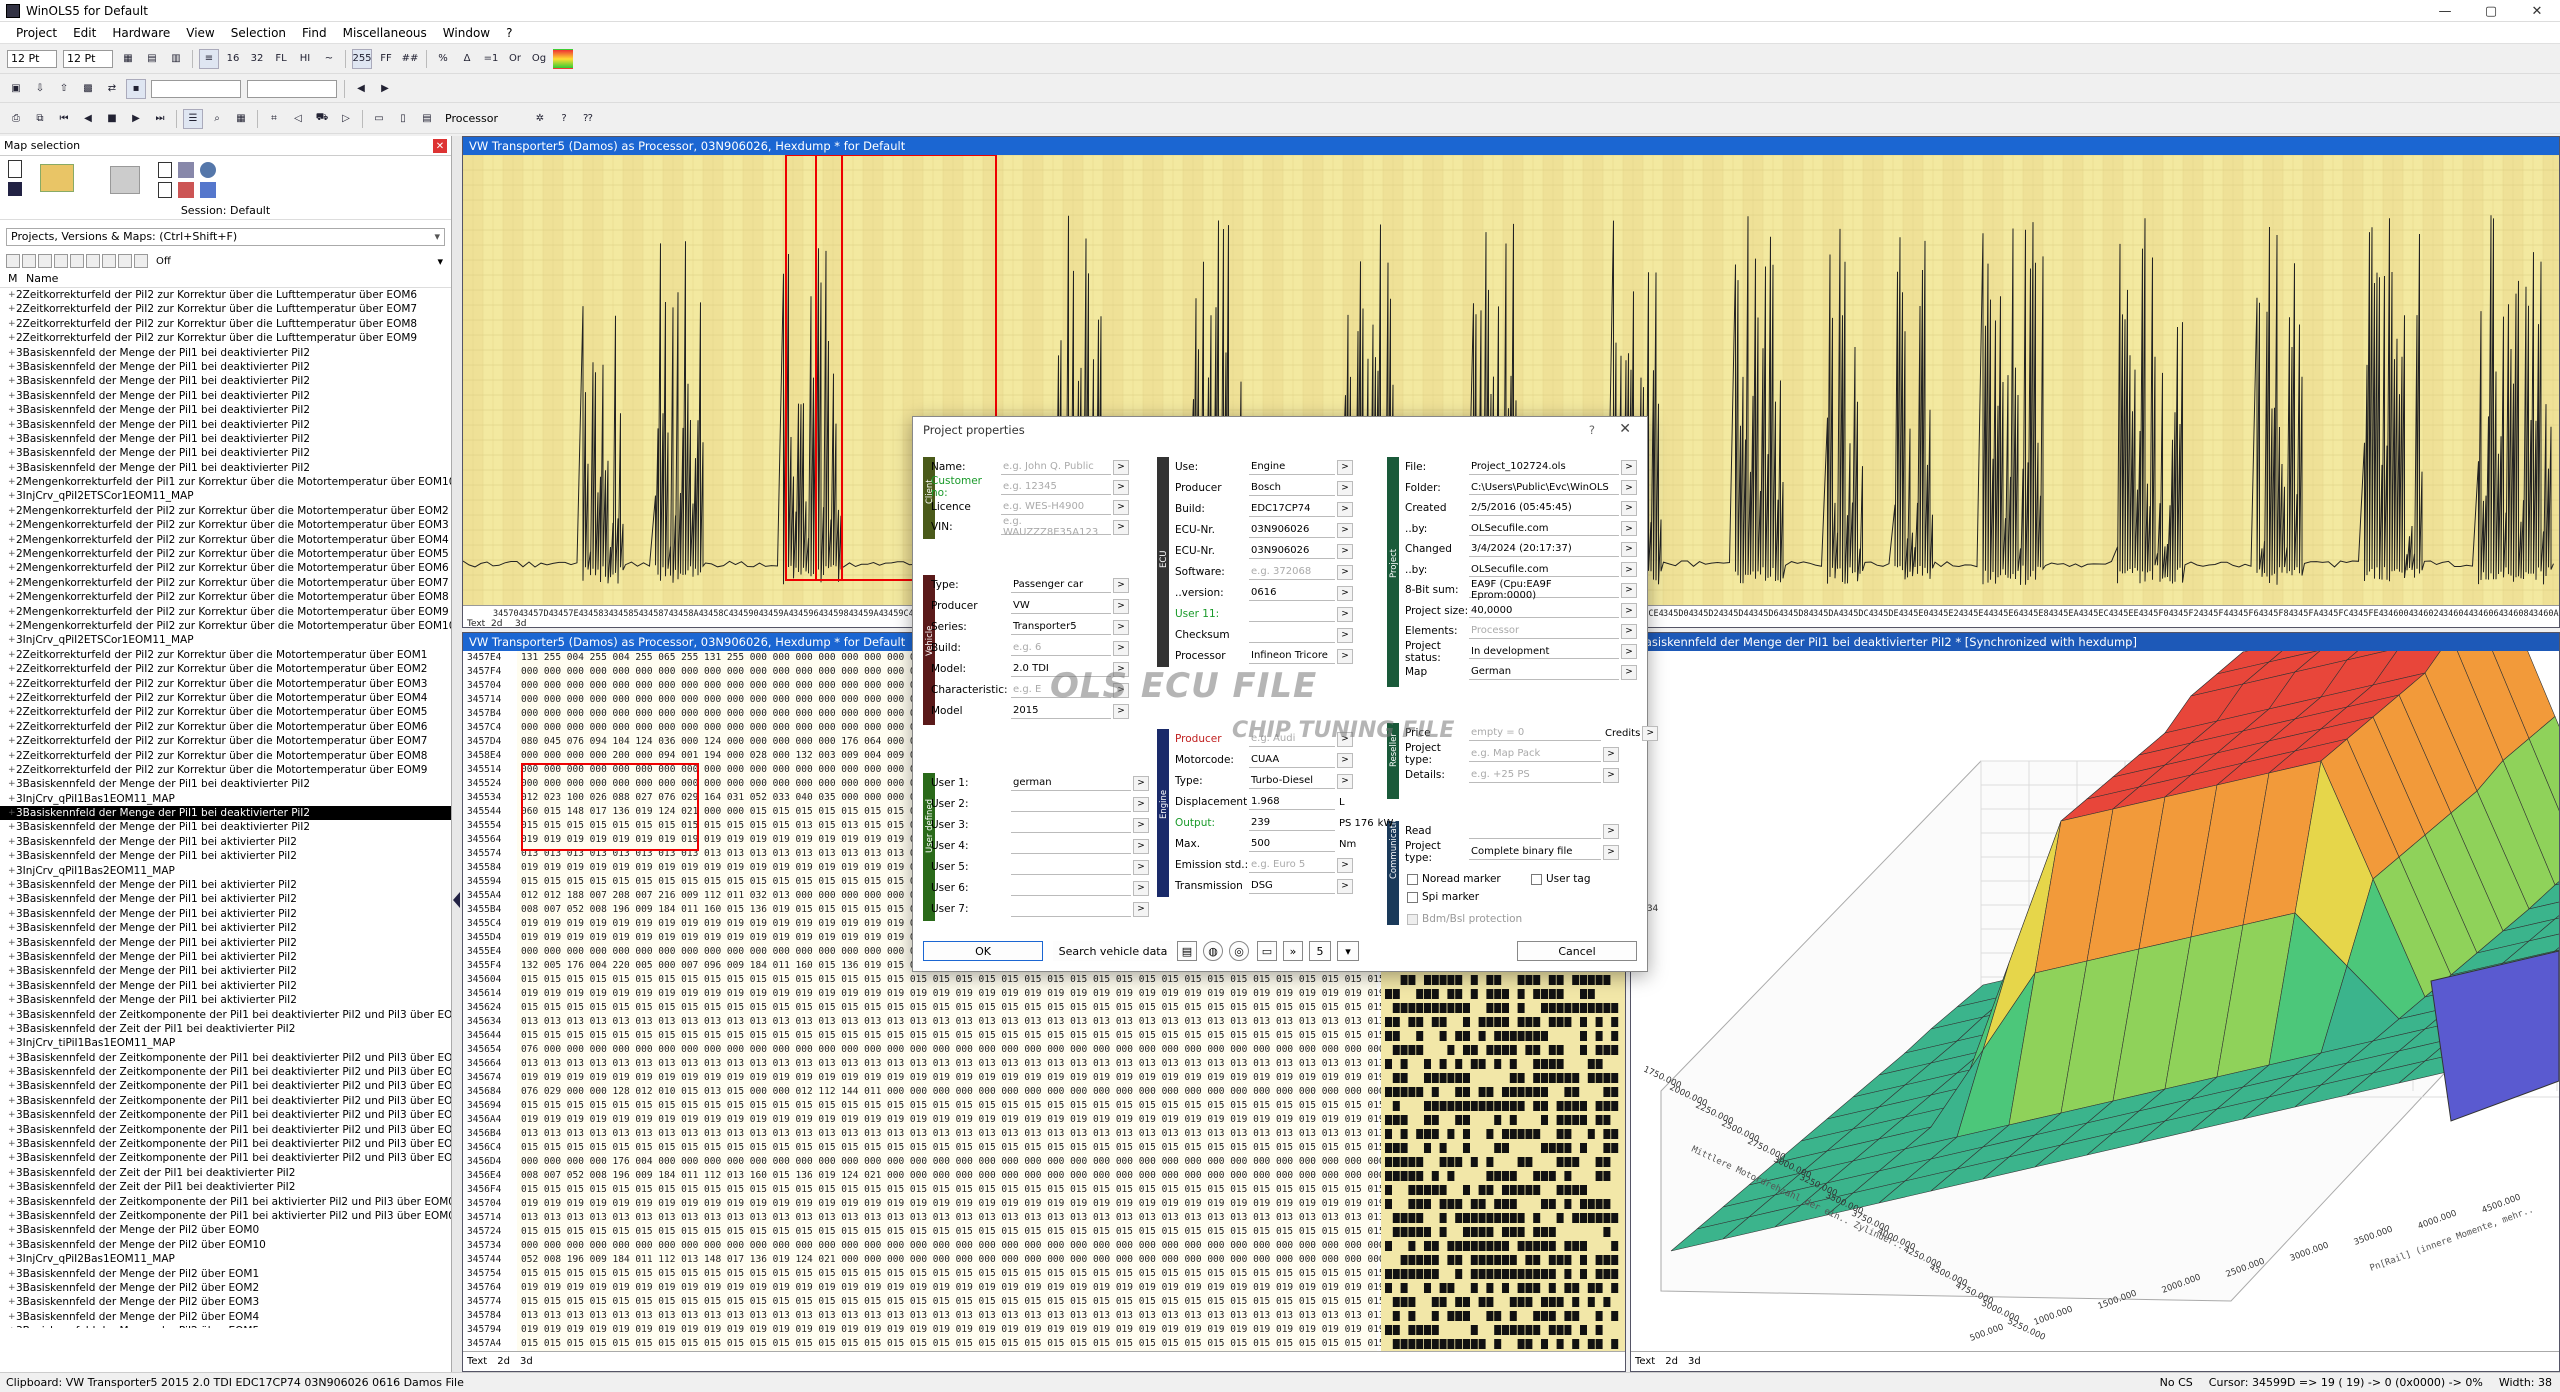 The height and width of the screenshot is (1392, 2560). Describe the element at coordinates (1292, 886) in the screenshot. I see `engine-field-input: DSG` at that location.